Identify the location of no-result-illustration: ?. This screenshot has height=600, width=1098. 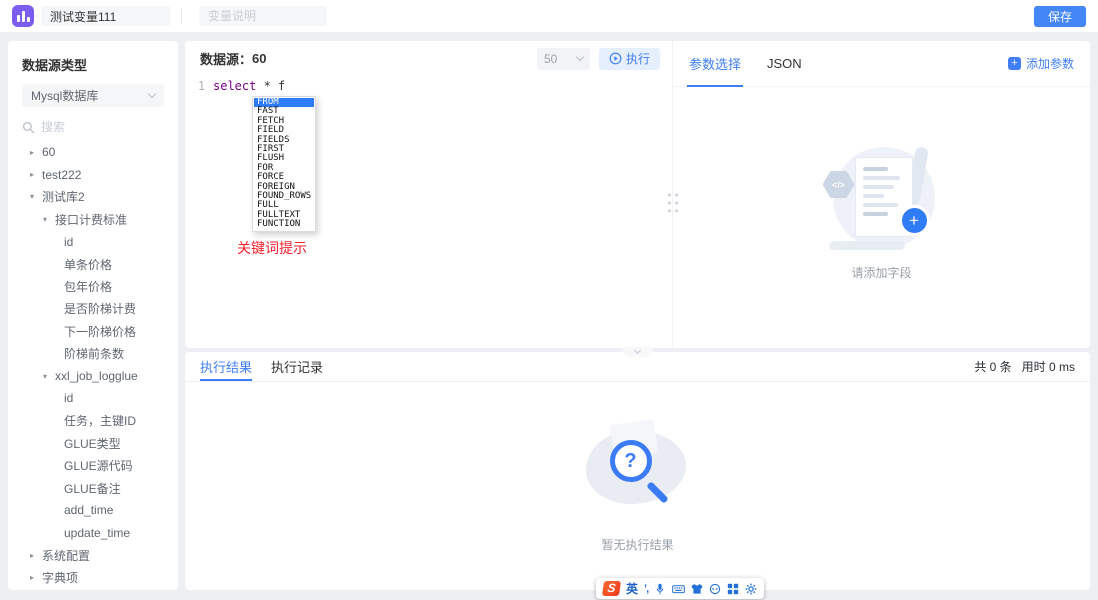
(638, 469).